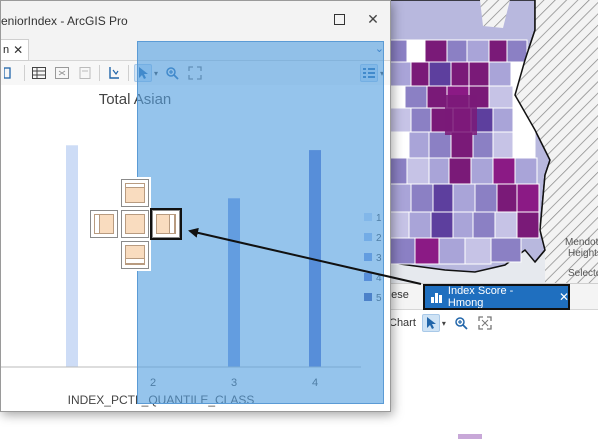 This screenshot has height=439, width=598. I want to click on map-selection-label: Selecte, so click(583, 273).